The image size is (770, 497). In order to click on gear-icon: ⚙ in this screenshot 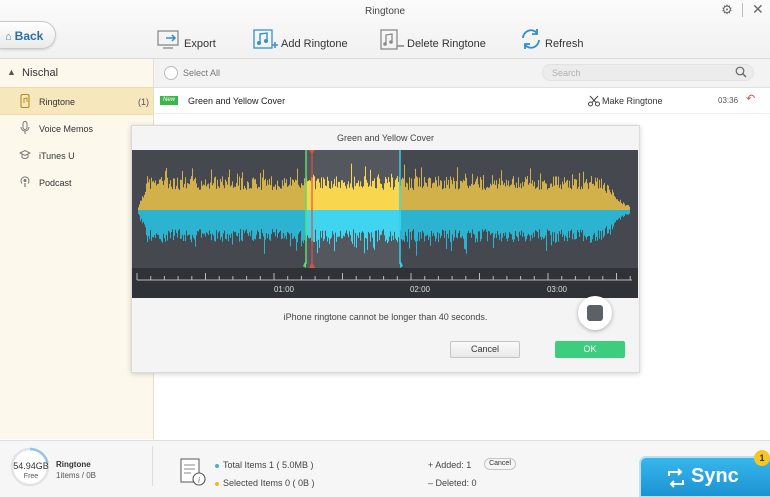, I will do `click(727, 10)`.